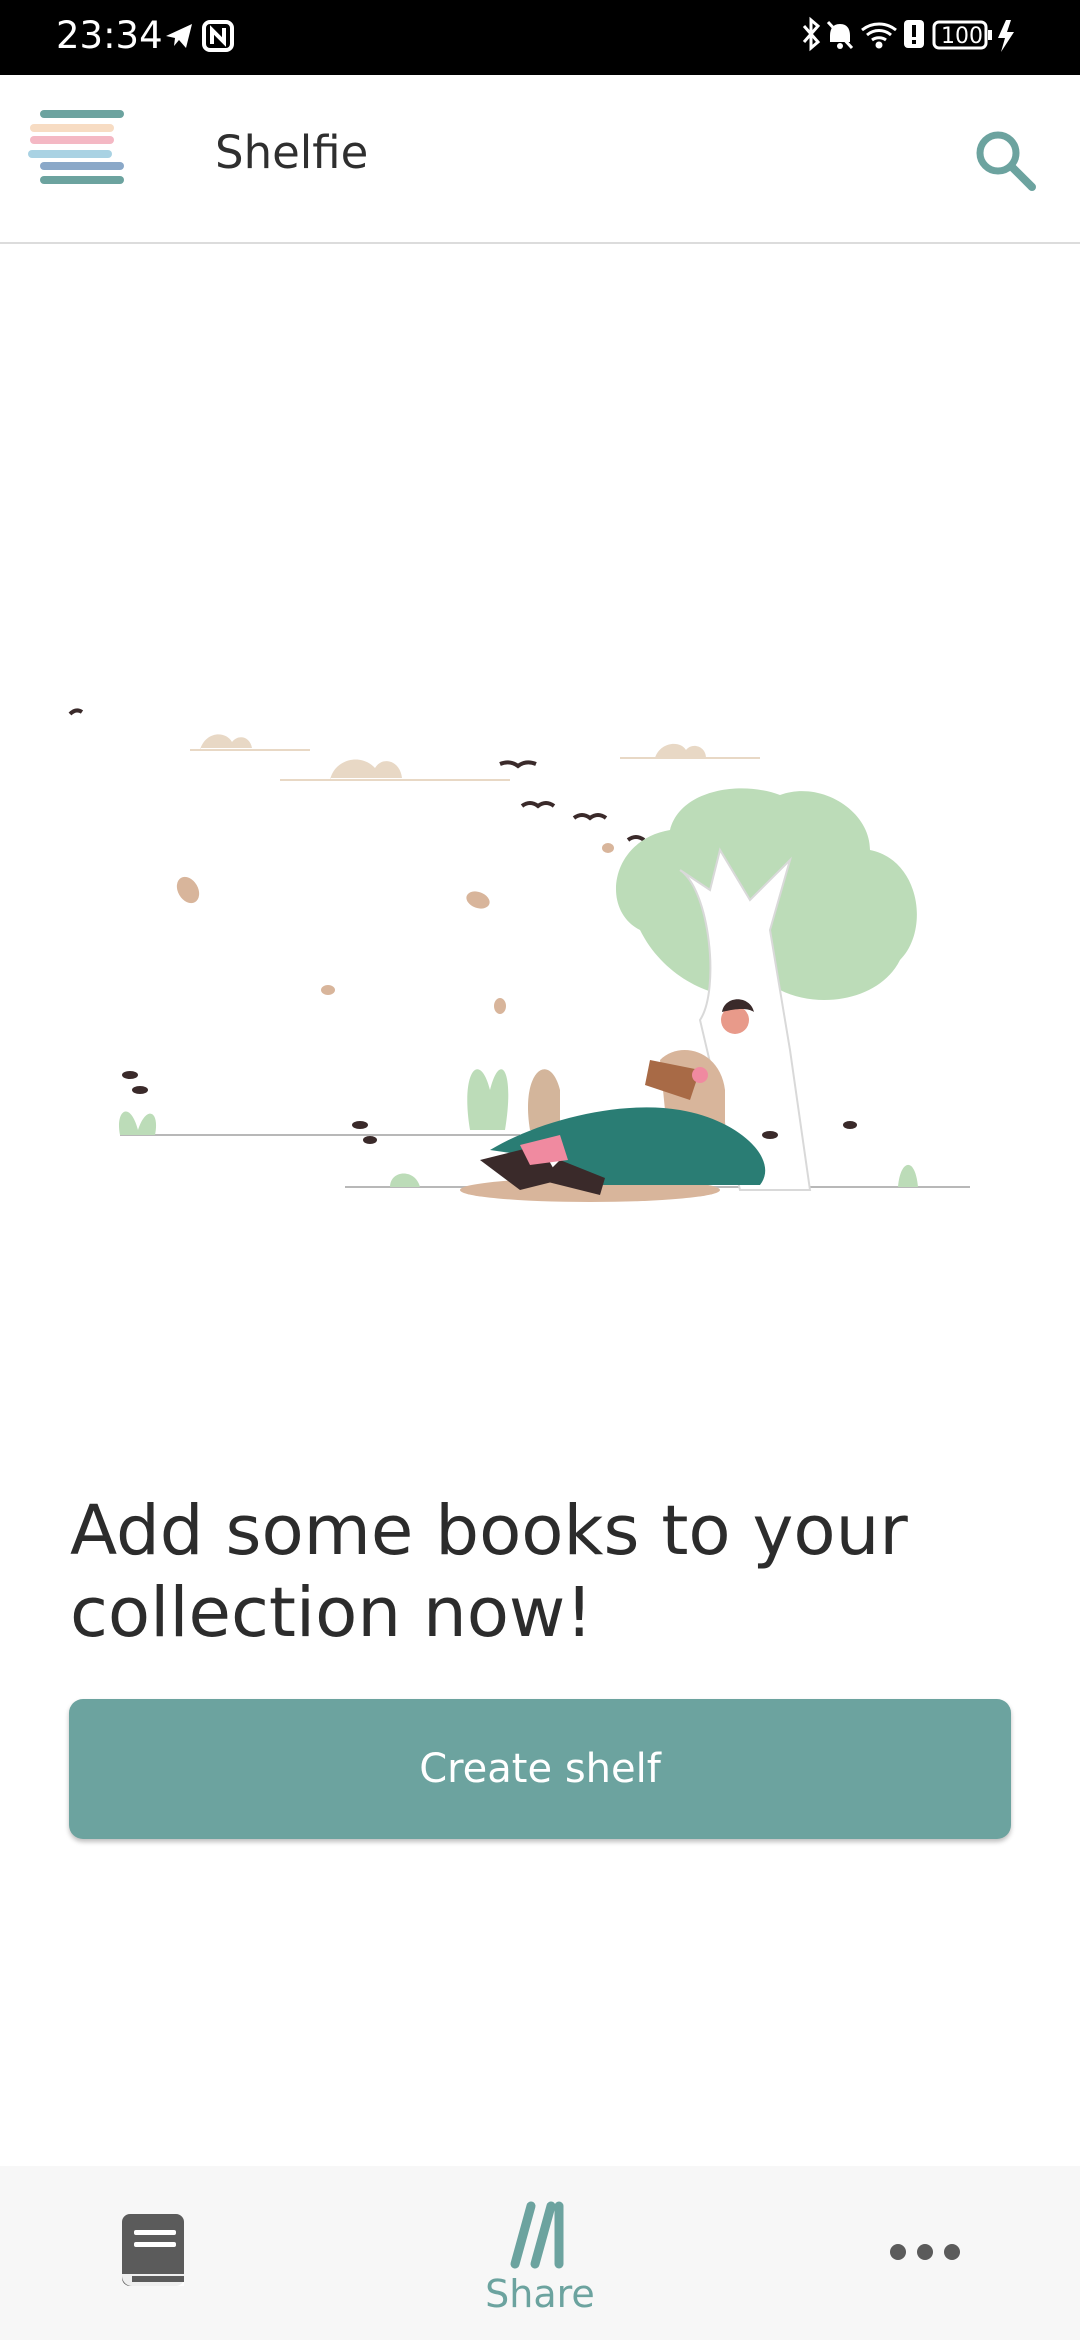  Describe the element at coordinates (540, 2294) in the screenshot. I see `nav-share-label: Share` at that location.